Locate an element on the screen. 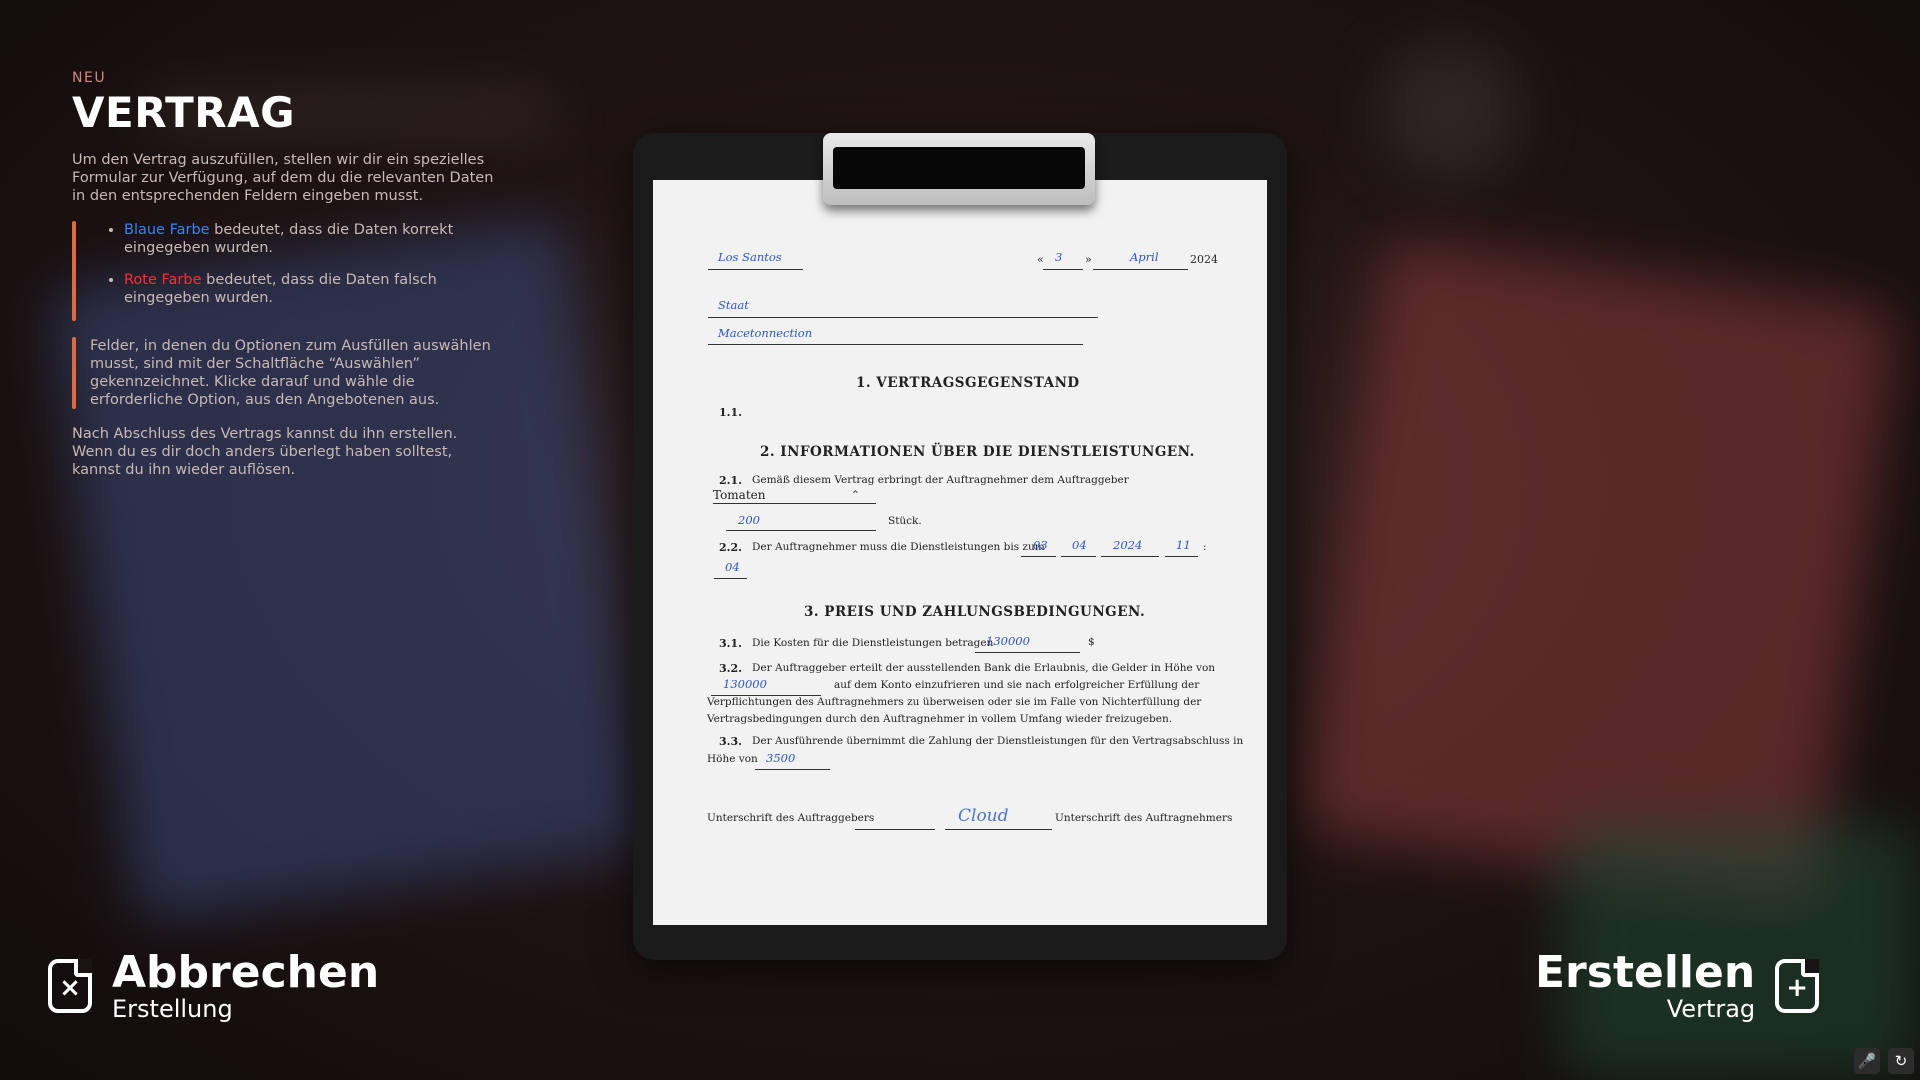 The image size is (1920, 1080). quote-close: » is located at coordinates (1088, 259).